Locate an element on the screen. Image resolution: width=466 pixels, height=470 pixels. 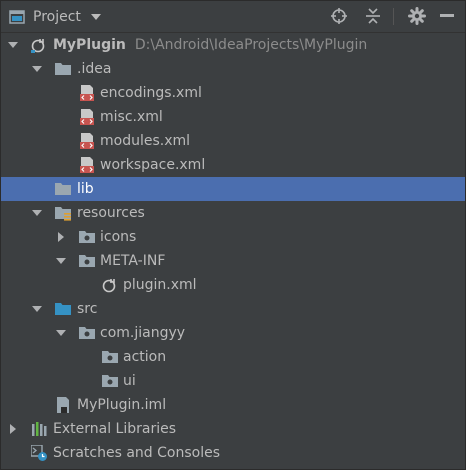
header-separator is located at coordinates (393, 16).